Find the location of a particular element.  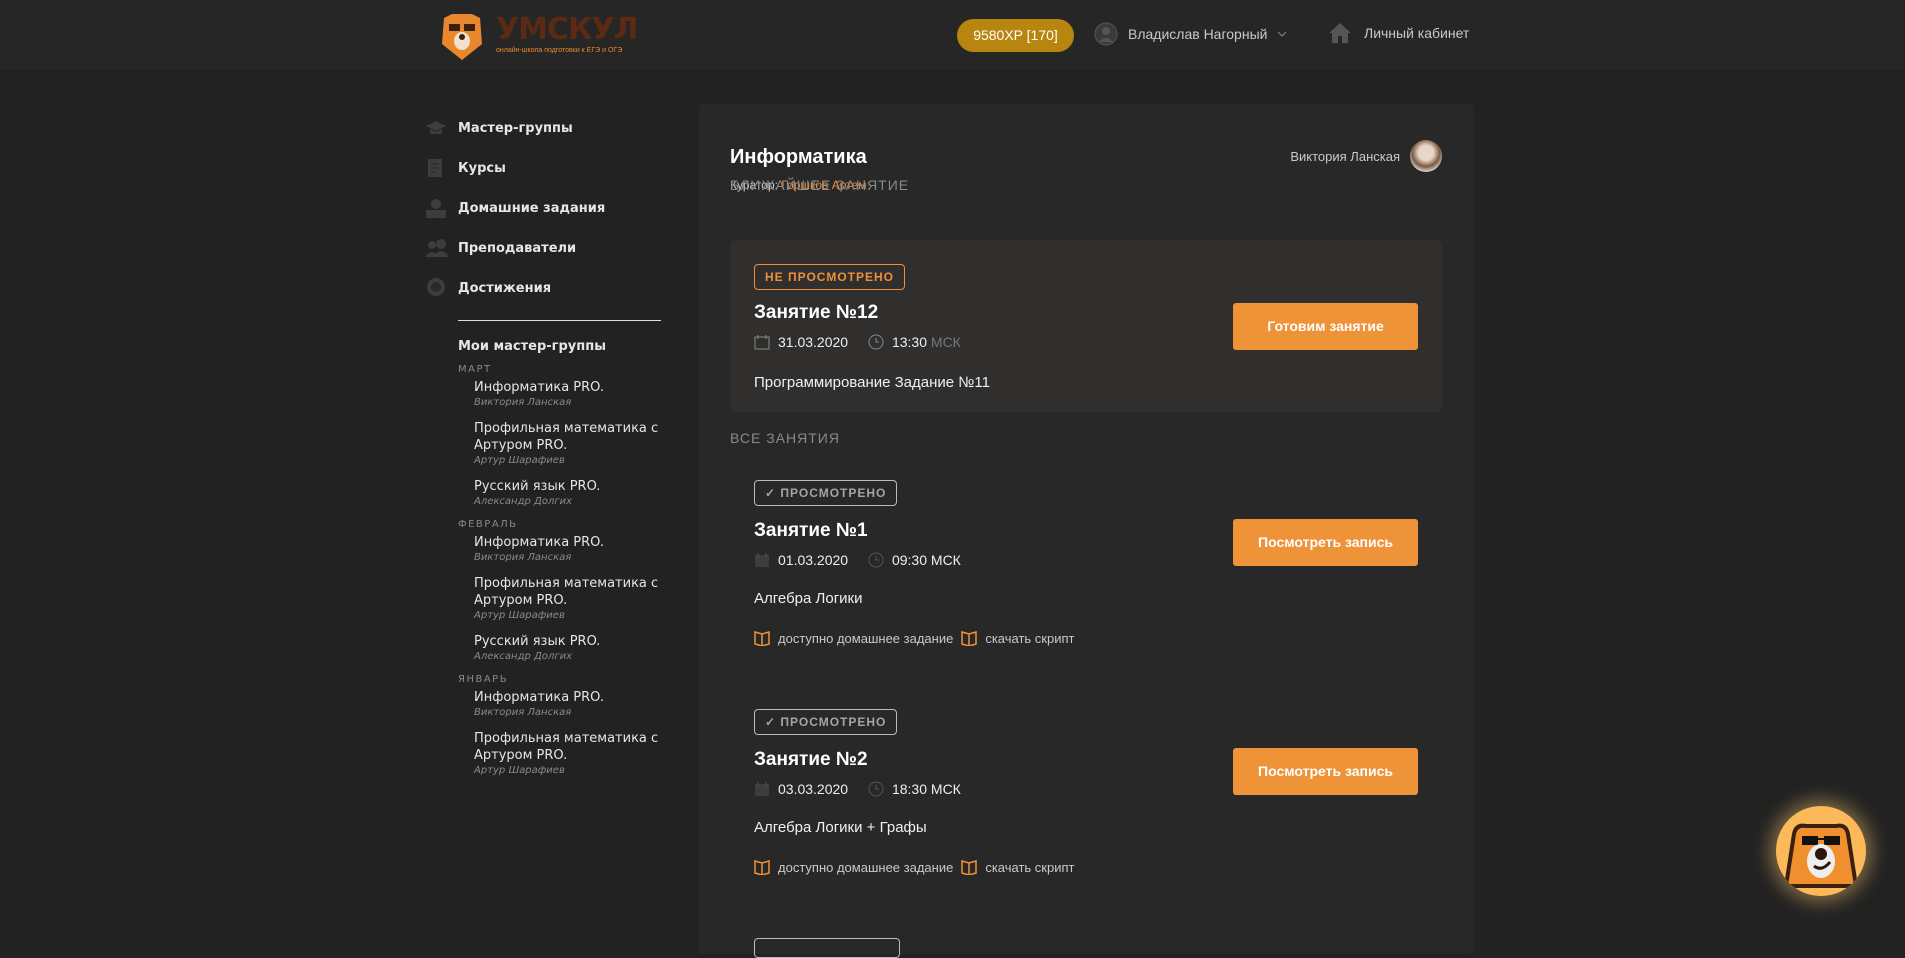

sidebar-item-courses: Курсы is located at coordinates (545, 168).